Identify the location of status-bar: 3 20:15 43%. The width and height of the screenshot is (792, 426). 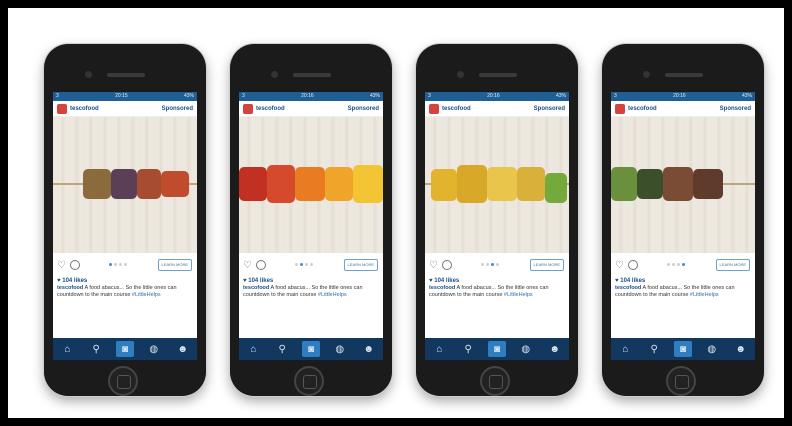
(125, 96).